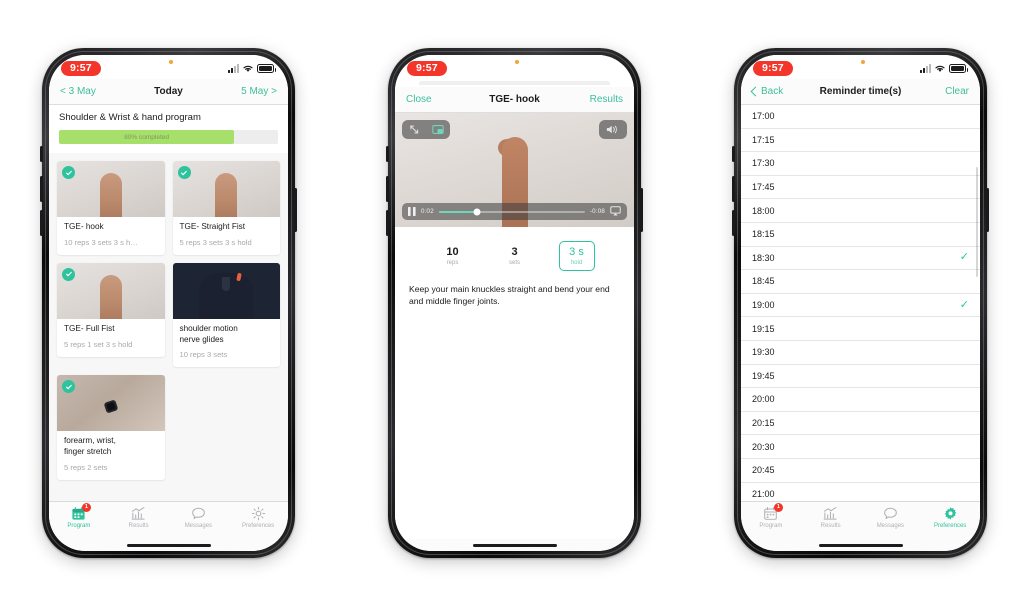  I want to click on reminder-time-row: 20:15, so click(860, 424).